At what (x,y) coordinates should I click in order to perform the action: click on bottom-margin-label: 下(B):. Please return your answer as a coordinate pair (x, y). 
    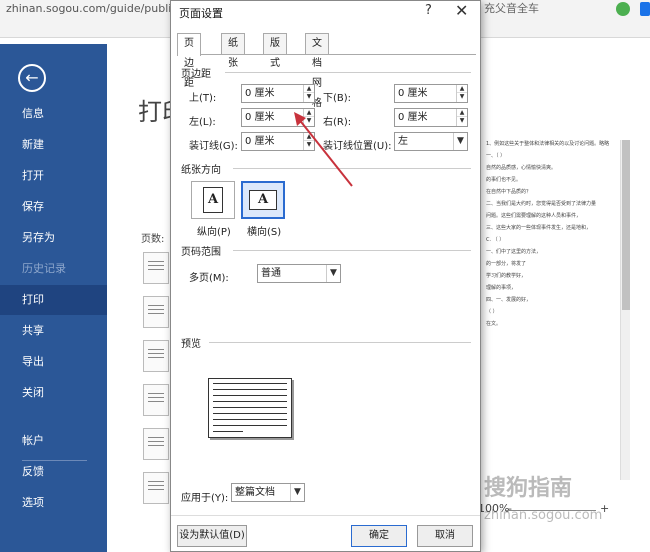
    Looking at the image, I should click on (337, 98).